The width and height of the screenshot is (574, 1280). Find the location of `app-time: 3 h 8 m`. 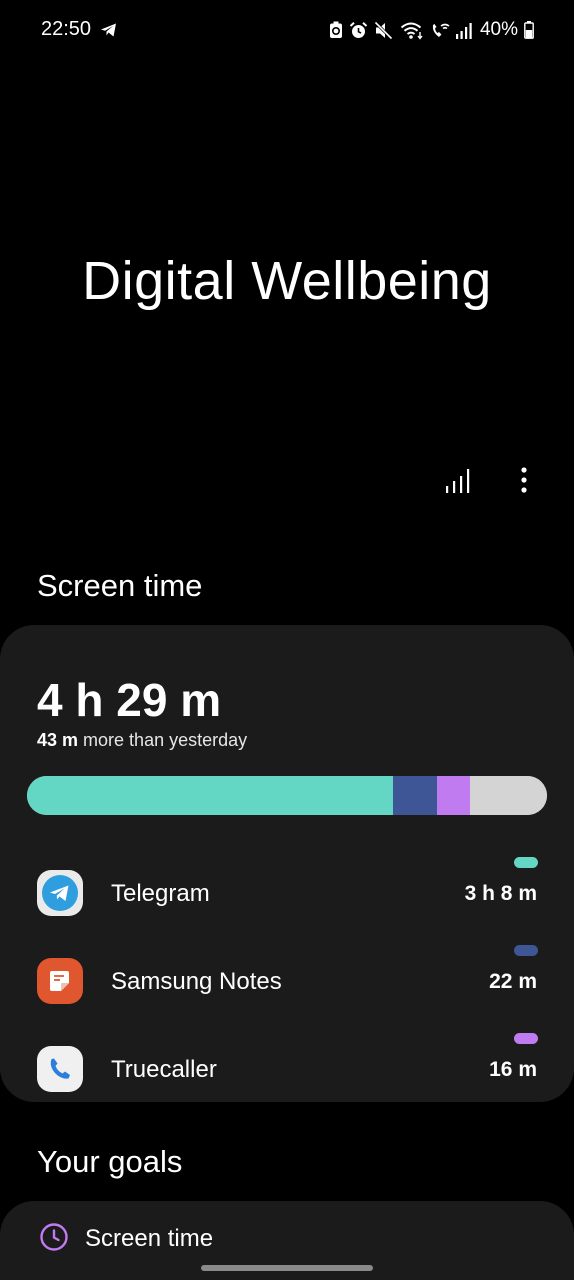

app-time: 3 h 8 m is located at coordinates (500, 893).